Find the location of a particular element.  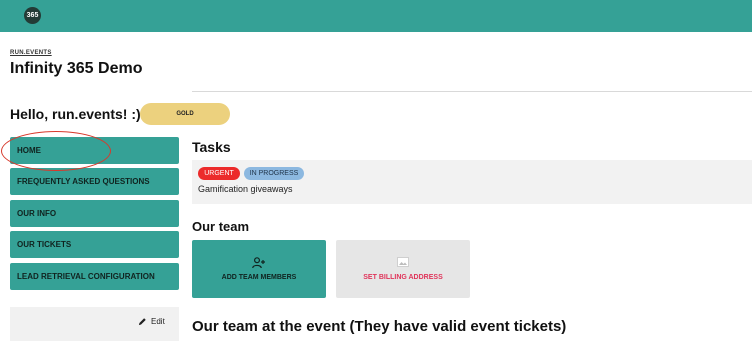

in-progress-tag: IN PROGRESS is located at coordinates (274, 173).